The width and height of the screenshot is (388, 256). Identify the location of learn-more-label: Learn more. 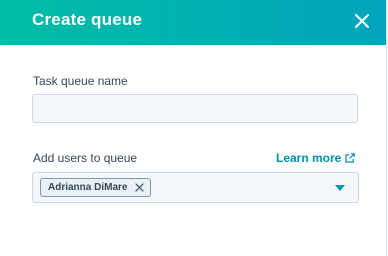
(309, 158).